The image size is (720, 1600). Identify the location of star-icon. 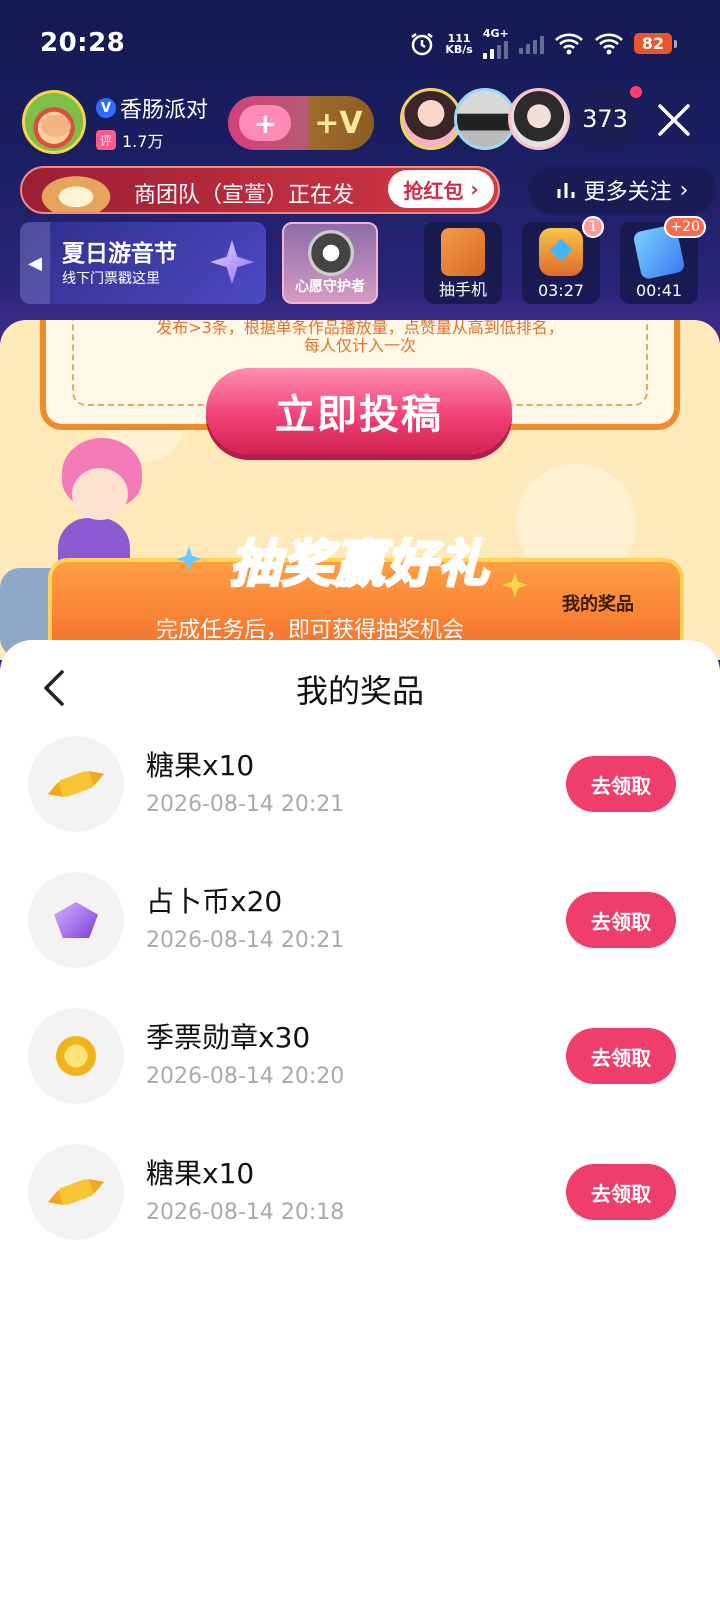
(232, 262).